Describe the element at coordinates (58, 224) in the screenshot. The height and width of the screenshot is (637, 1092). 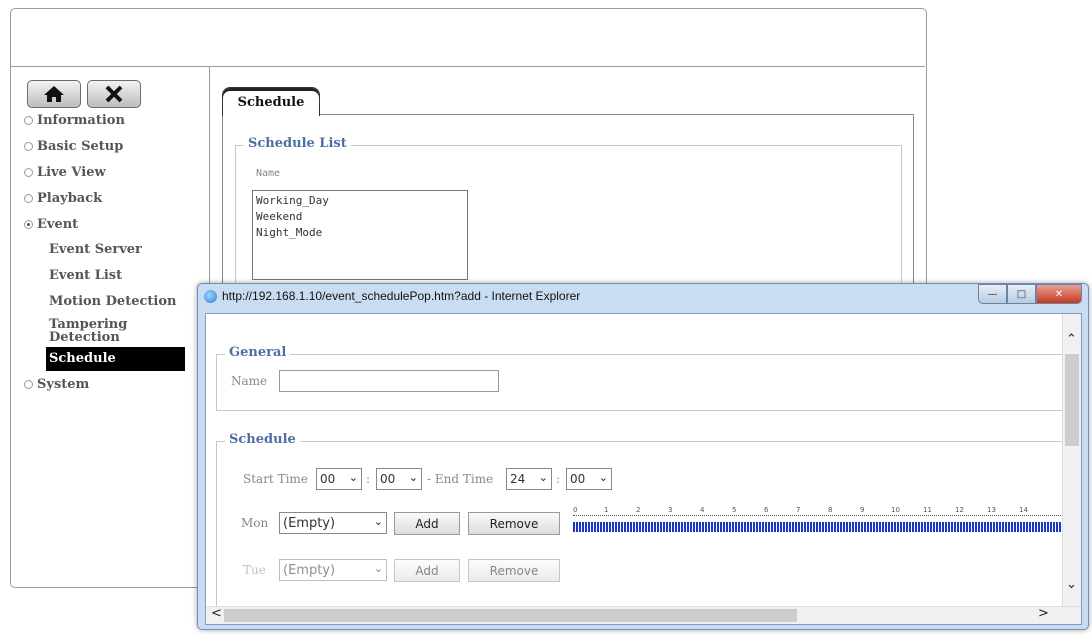
I see `sidebar-item-label: Event` at that location.